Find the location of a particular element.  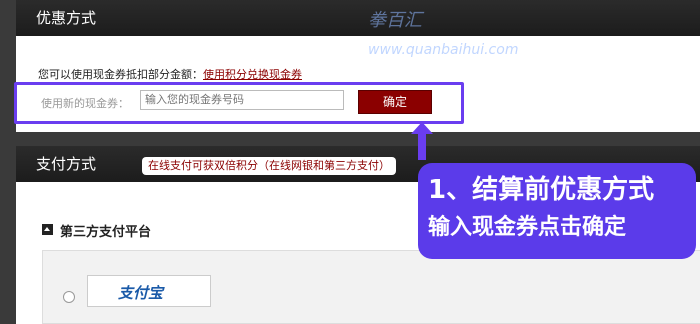

up-arrow-icon is located at coordinates (422, 141).